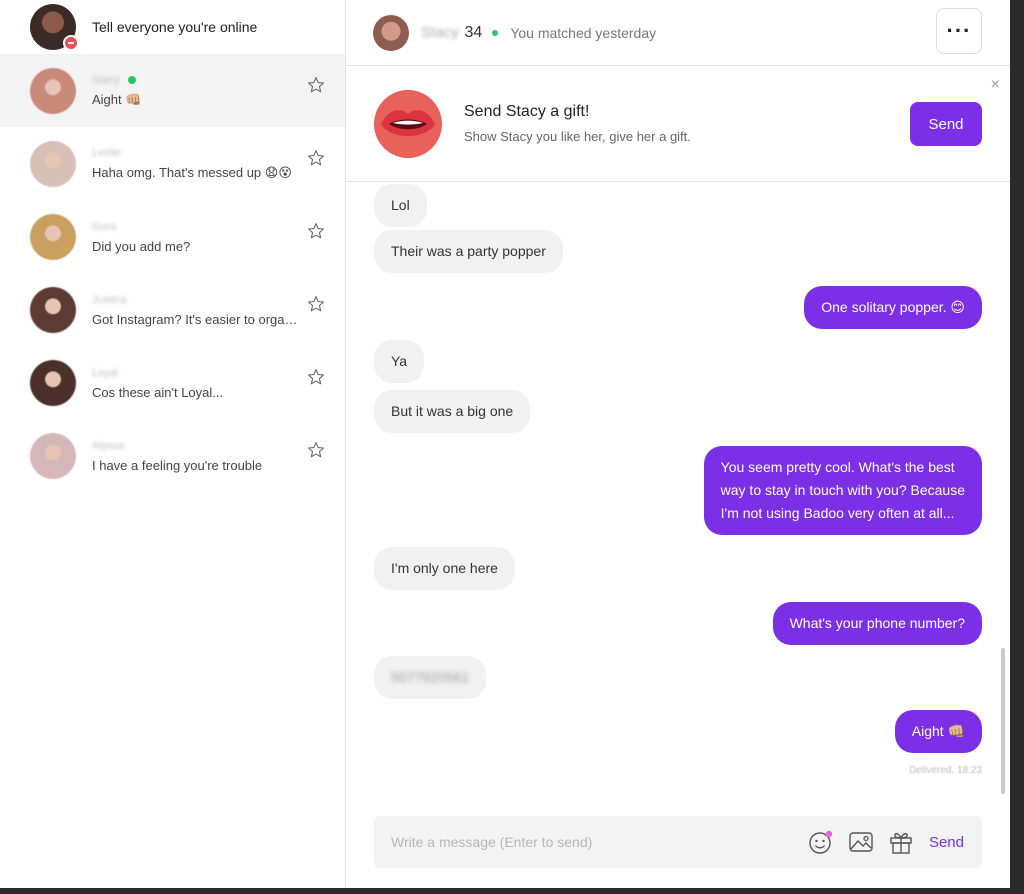  I want to click on match-age: 34, so click(473, 32).